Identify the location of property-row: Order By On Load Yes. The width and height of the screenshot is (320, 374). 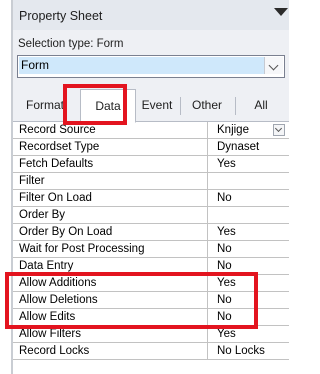
(151, 232).